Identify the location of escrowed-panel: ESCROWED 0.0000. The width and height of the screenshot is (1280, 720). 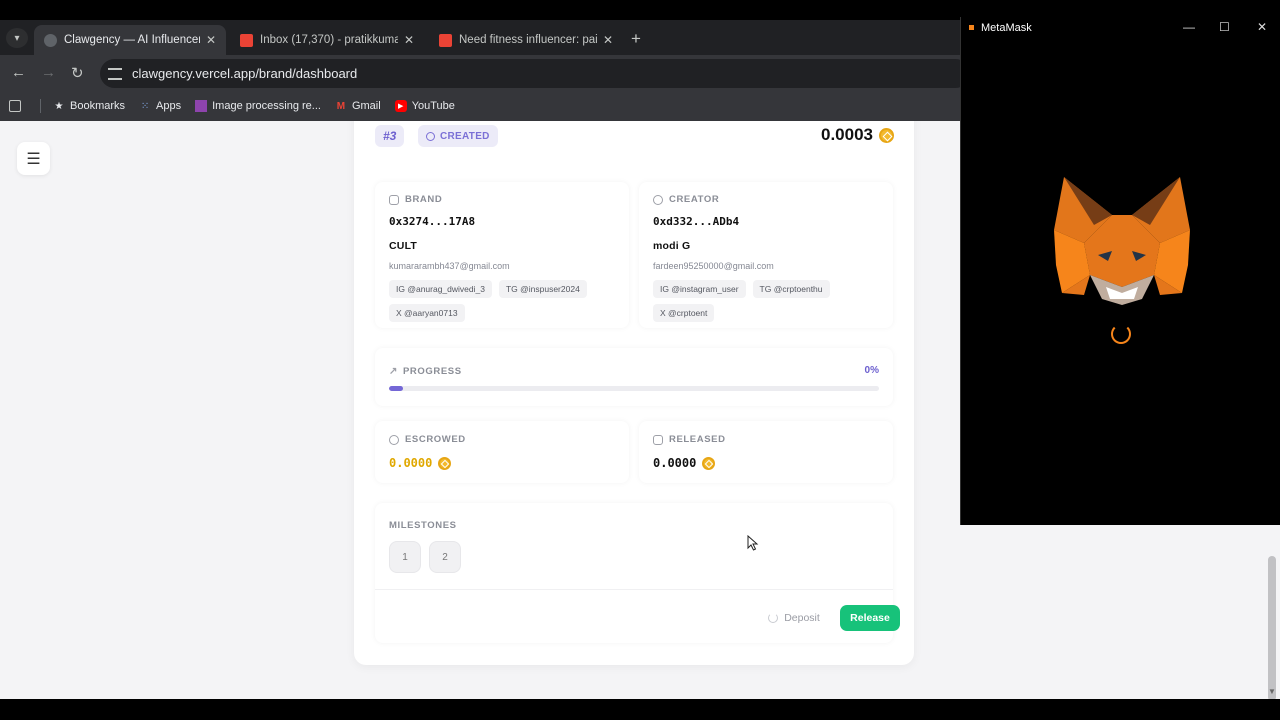
(502, 452).